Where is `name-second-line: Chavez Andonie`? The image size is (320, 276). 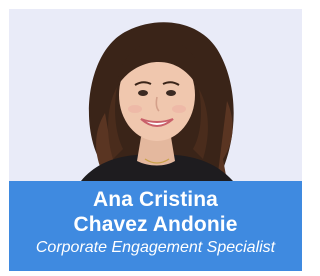
name-second-line: Chavez Andonie is located at coordinates (155, 224).